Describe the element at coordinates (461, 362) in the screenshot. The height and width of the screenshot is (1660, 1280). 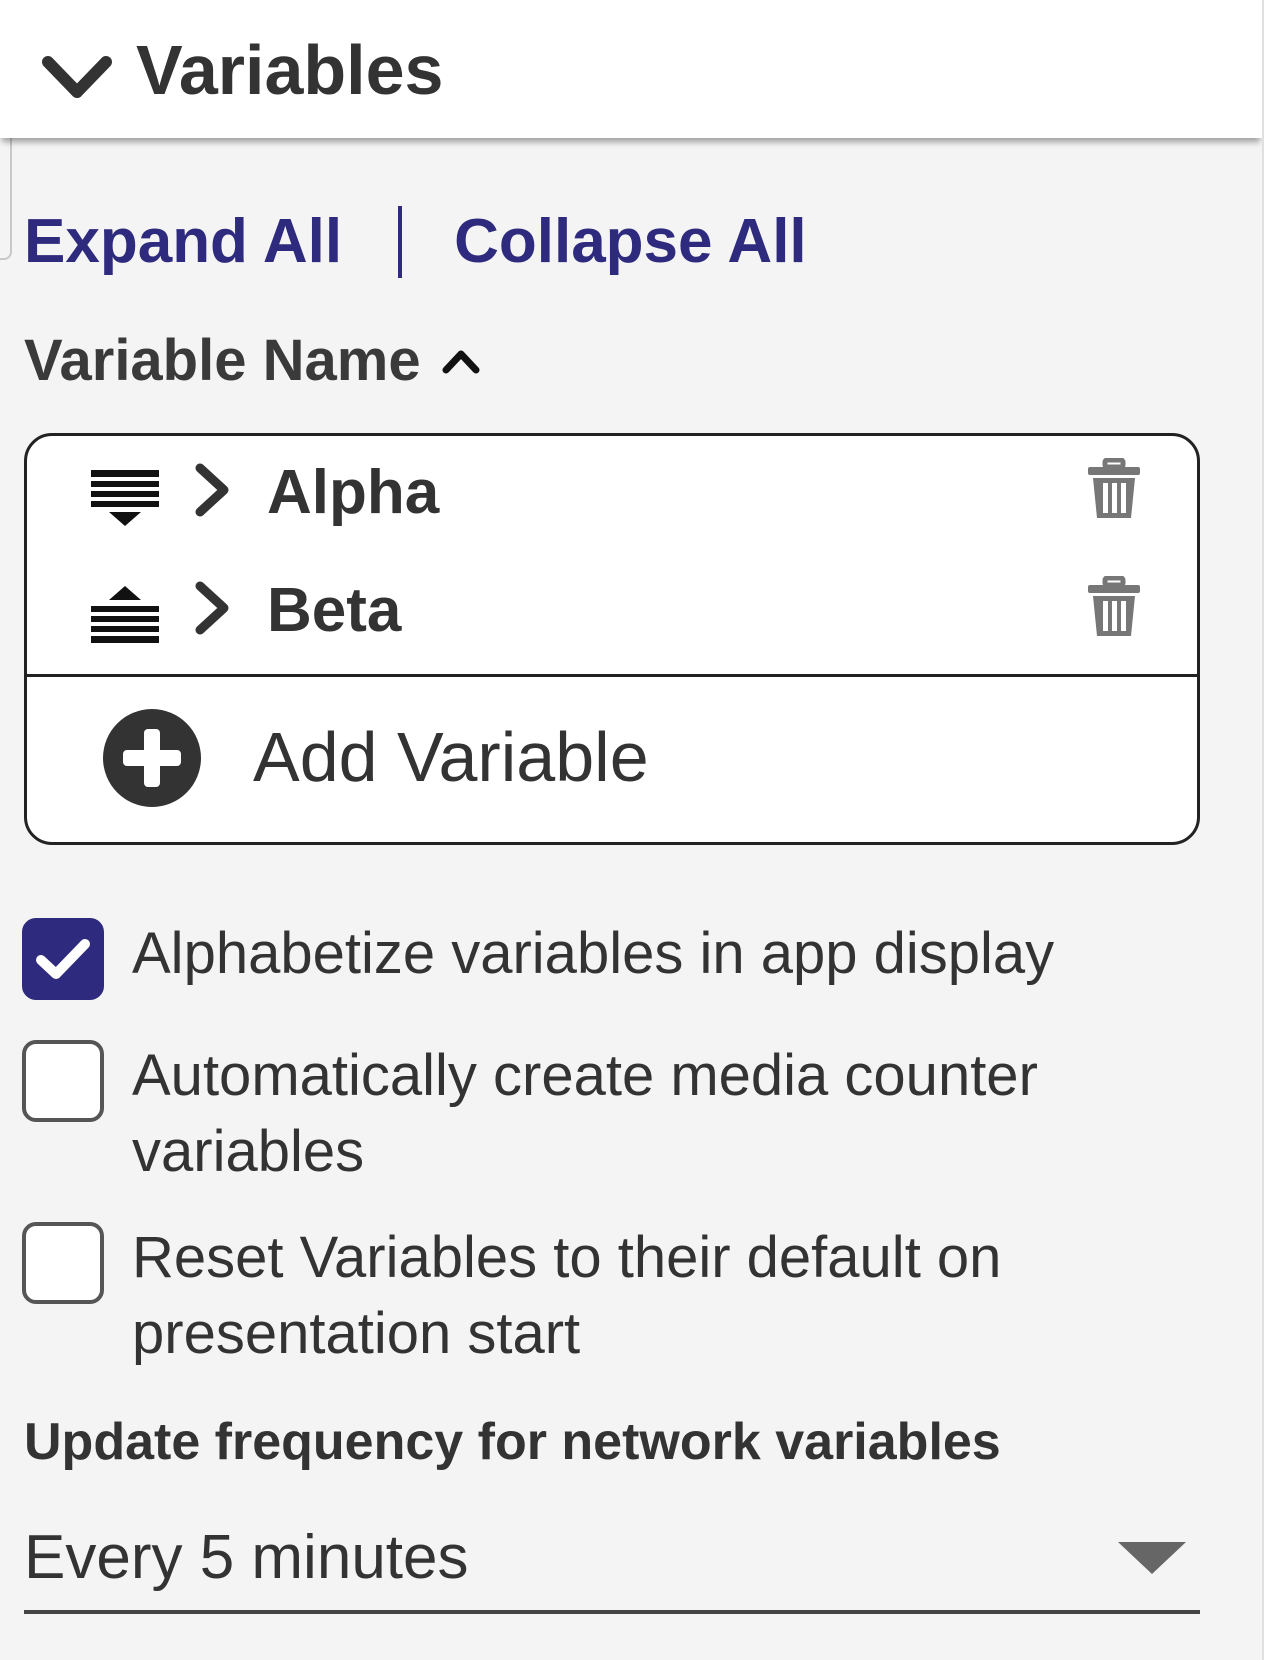
I see `chevron-up-icon` at that location.